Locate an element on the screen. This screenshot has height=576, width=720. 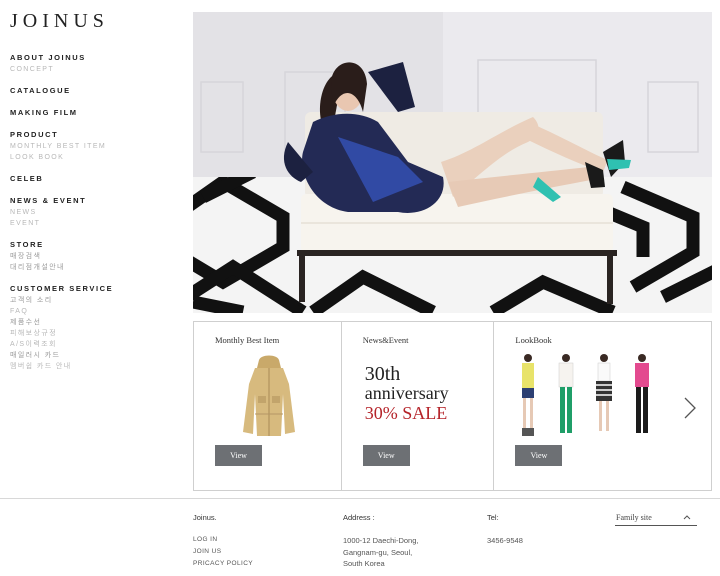
nav-customer-service: CUSTOMER SERVICE is located at coordinates (95, 289).